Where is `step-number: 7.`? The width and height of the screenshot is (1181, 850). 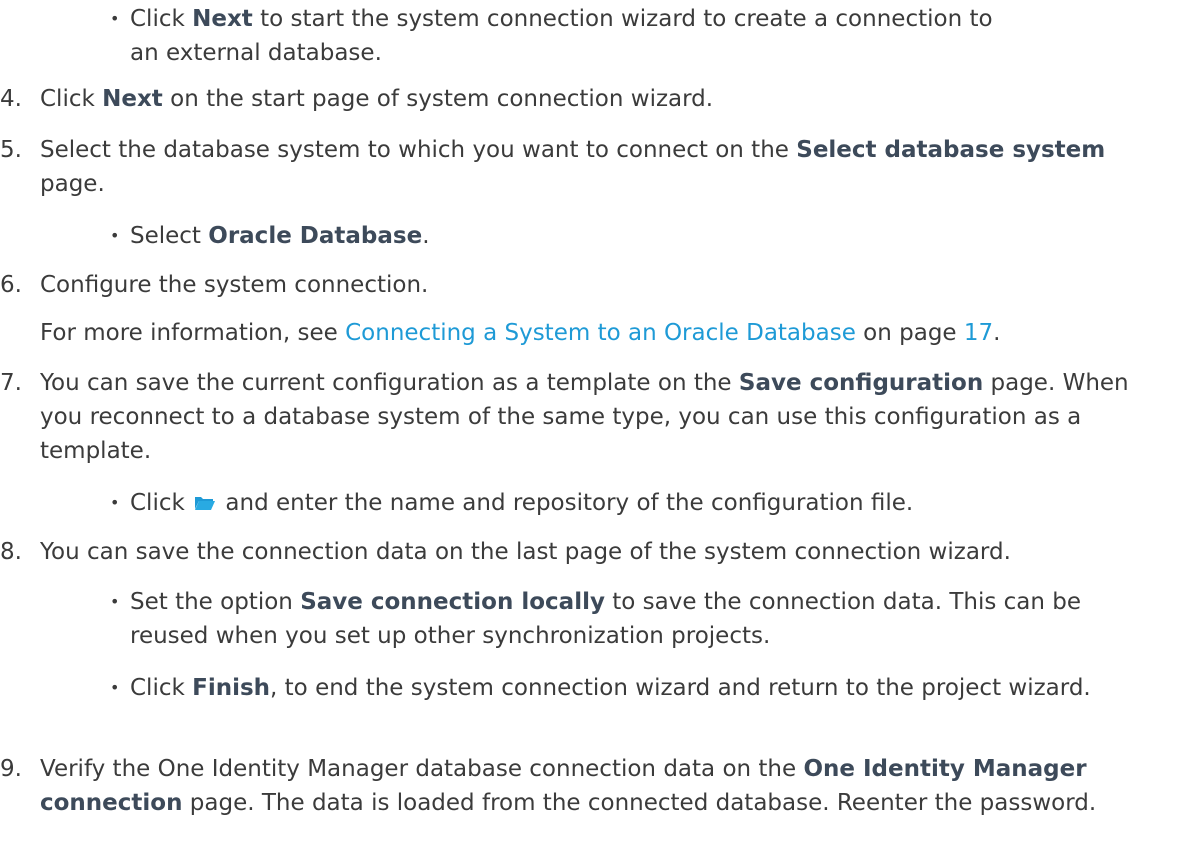 step-number: 7. is located at coordinates (11, 383).